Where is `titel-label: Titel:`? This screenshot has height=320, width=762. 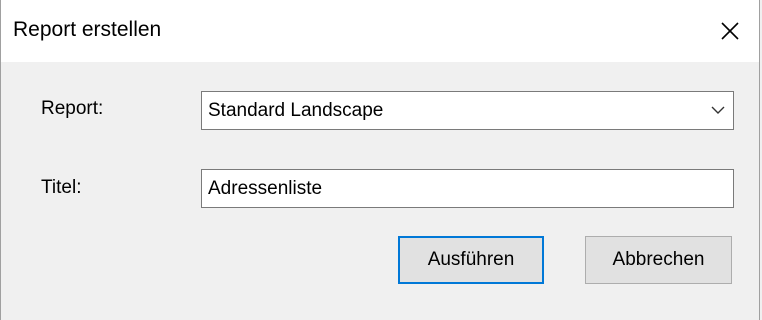
titel-label: Titel: is located at coordinates (61, 187).